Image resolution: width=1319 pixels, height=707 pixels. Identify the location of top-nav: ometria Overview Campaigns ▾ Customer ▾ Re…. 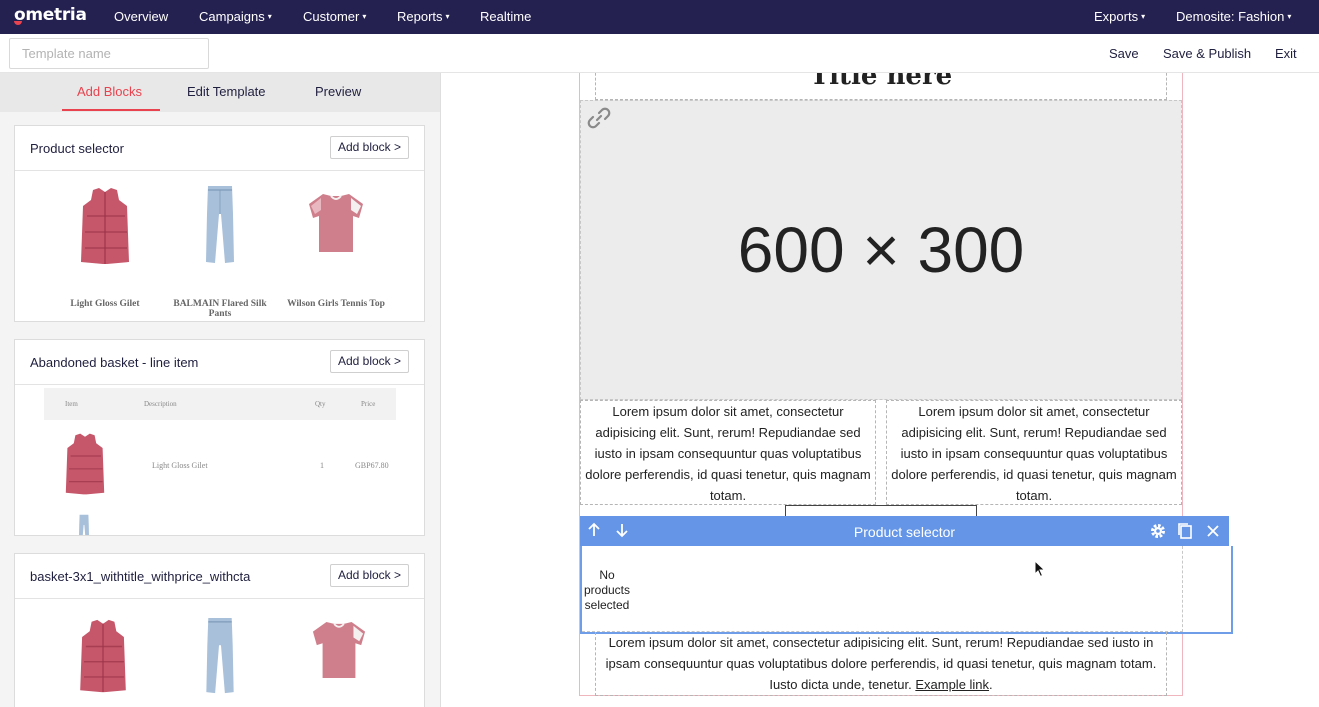
(659, 17).